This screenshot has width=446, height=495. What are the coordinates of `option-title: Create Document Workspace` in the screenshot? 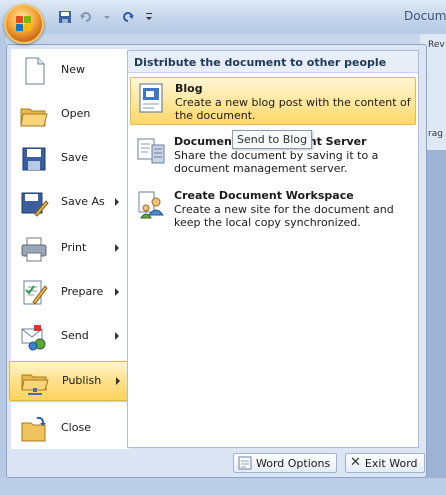 It's located at (264, 195).